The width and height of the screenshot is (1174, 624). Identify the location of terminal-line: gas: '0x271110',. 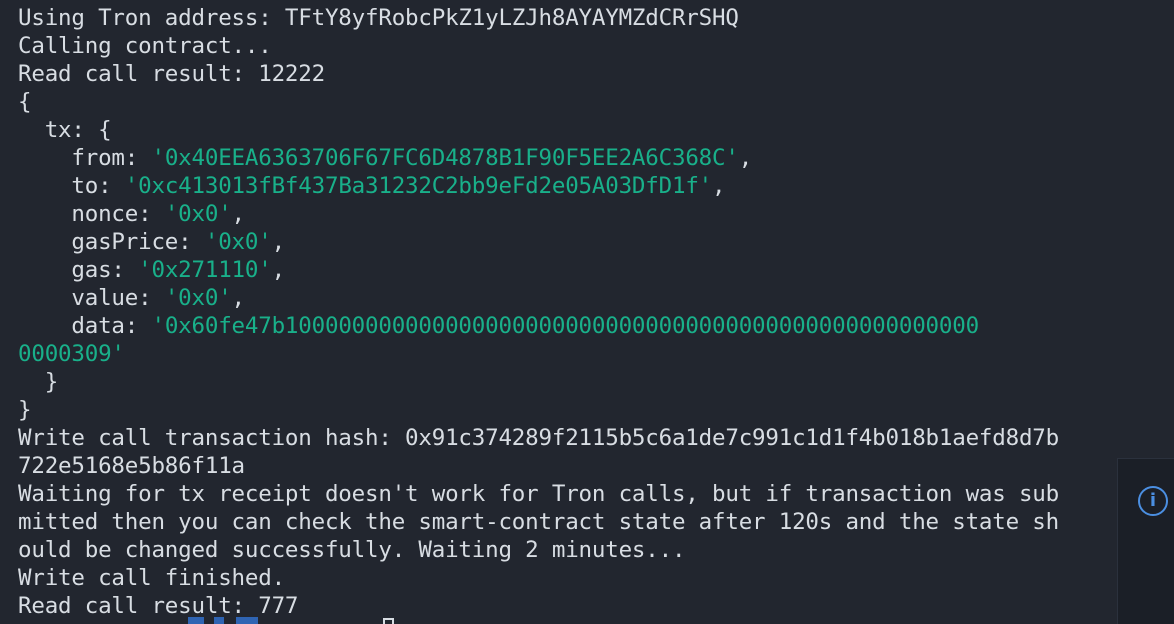
(568, 270).